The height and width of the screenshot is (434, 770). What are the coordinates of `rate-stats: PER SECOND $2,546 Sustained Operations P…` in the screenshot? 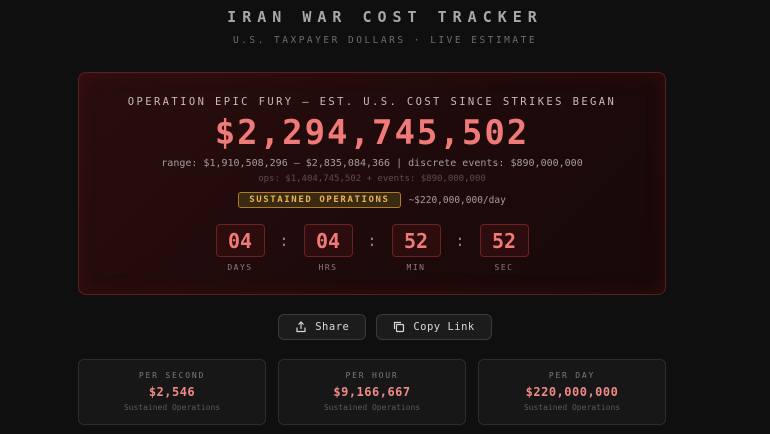 It's located at (372, 392).